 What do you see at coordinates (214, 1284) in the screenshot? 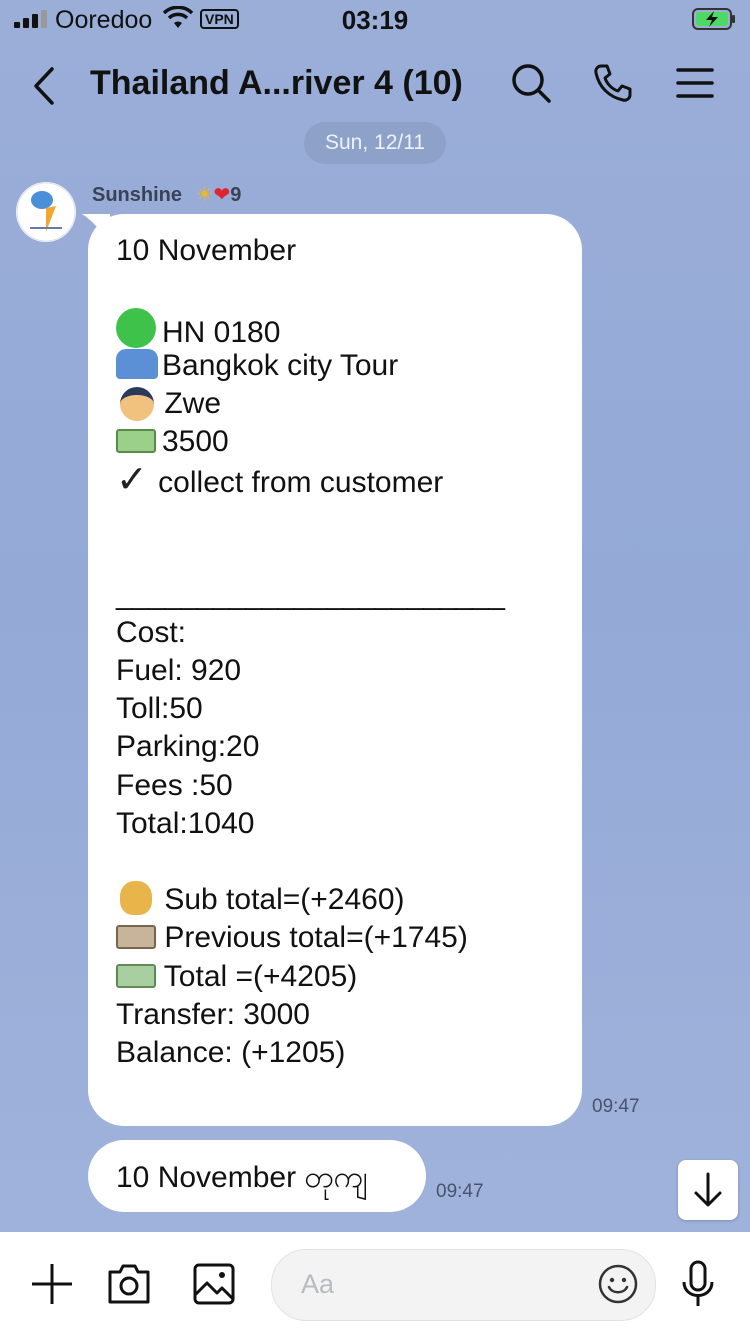
I see `image-icon` at bounding box center [214, 1284].